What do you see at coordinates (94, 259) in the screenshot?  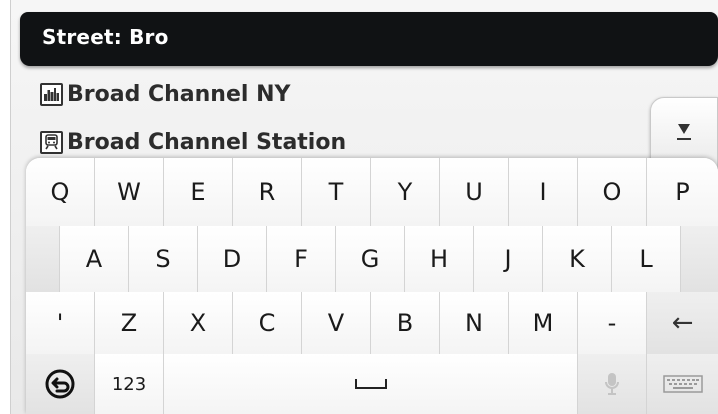 I see `key-a: A` at bounding box center [94, 259].